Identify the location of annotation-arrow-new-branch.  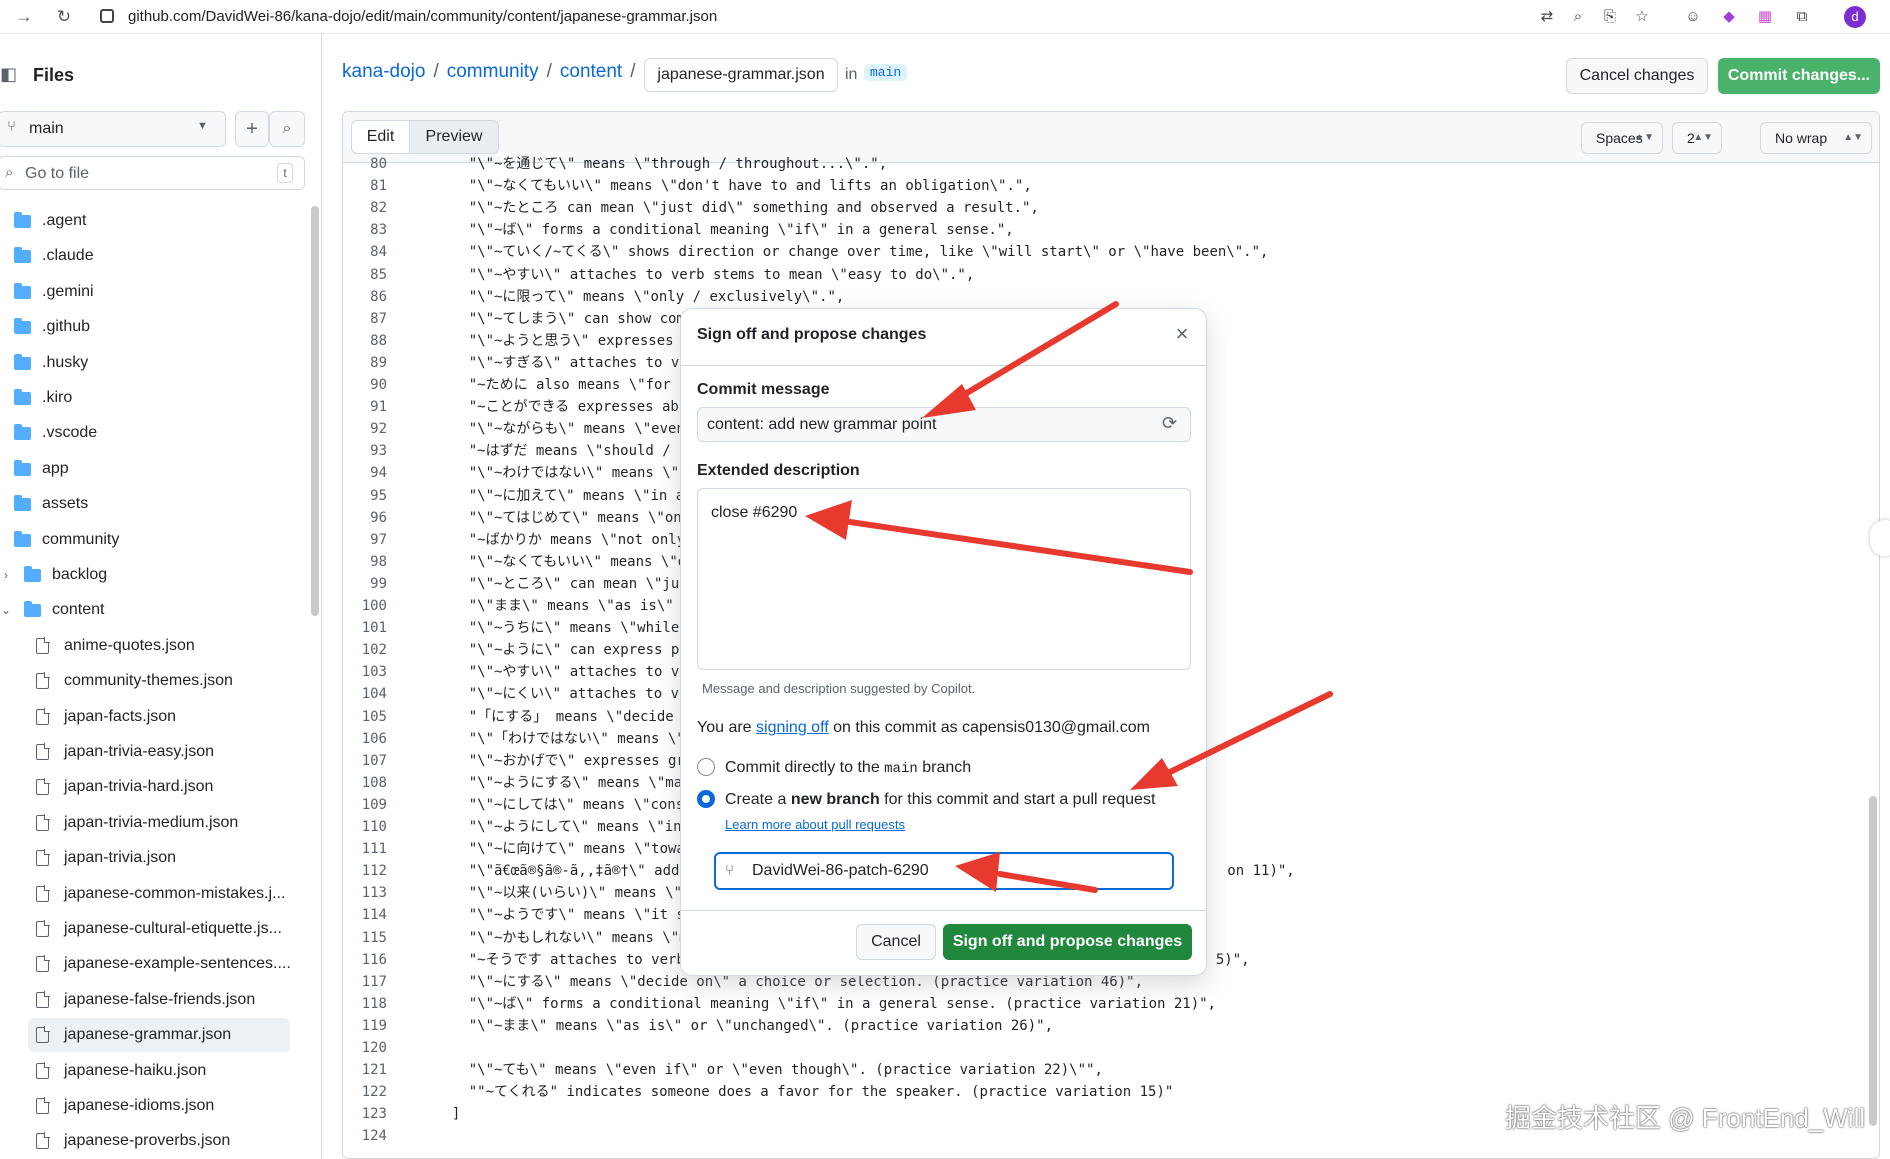
(1250, 733).